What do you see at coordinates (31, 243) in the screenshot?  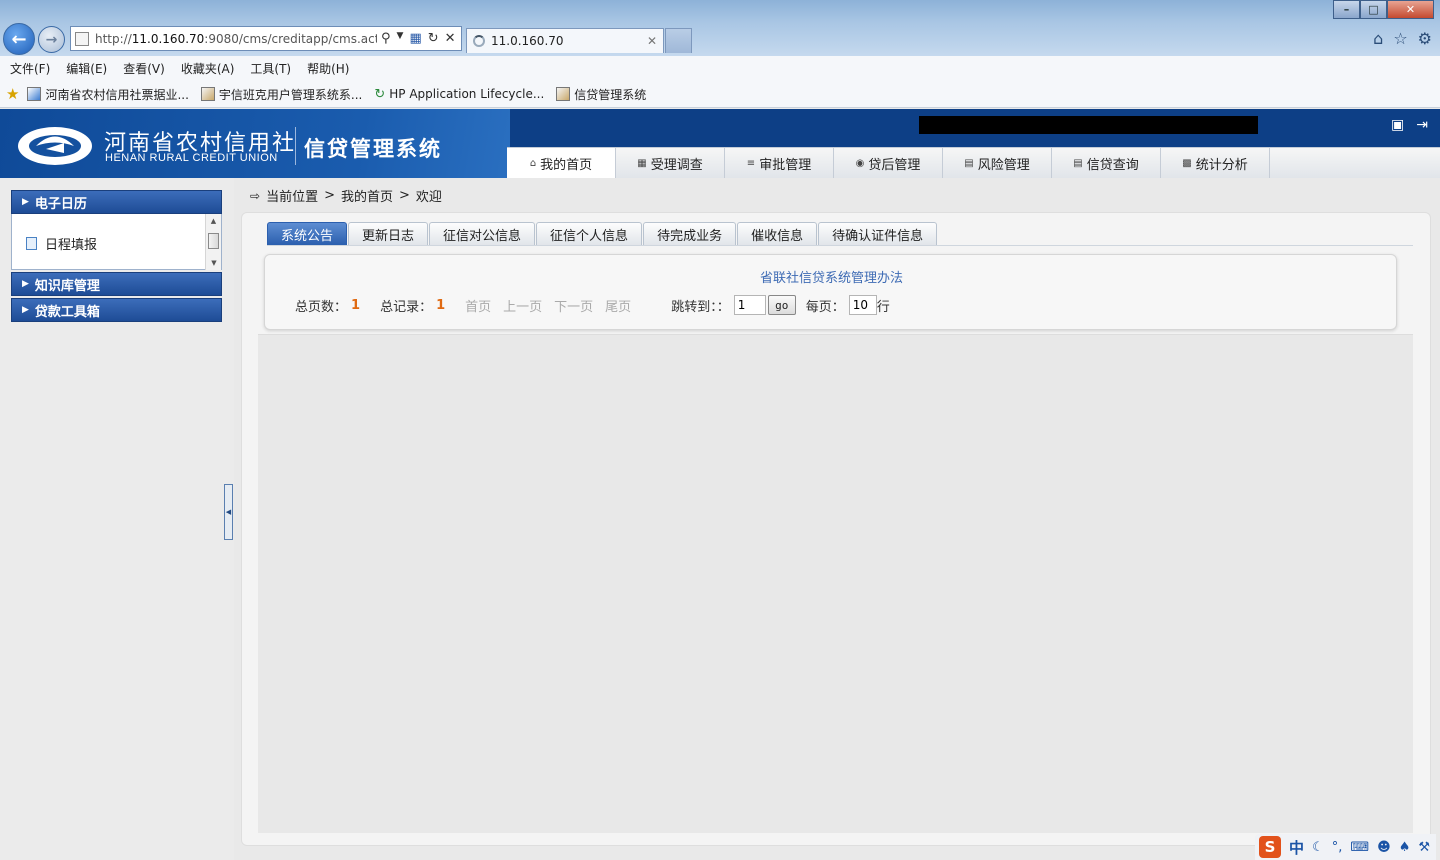 I see `document-icon` at bounding box center [31, 243].